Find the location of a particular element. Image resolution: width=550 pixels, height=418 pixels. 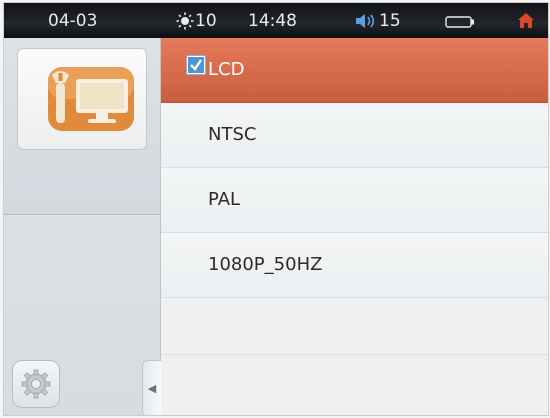

gear-icon is located at coordinates (36, 384).